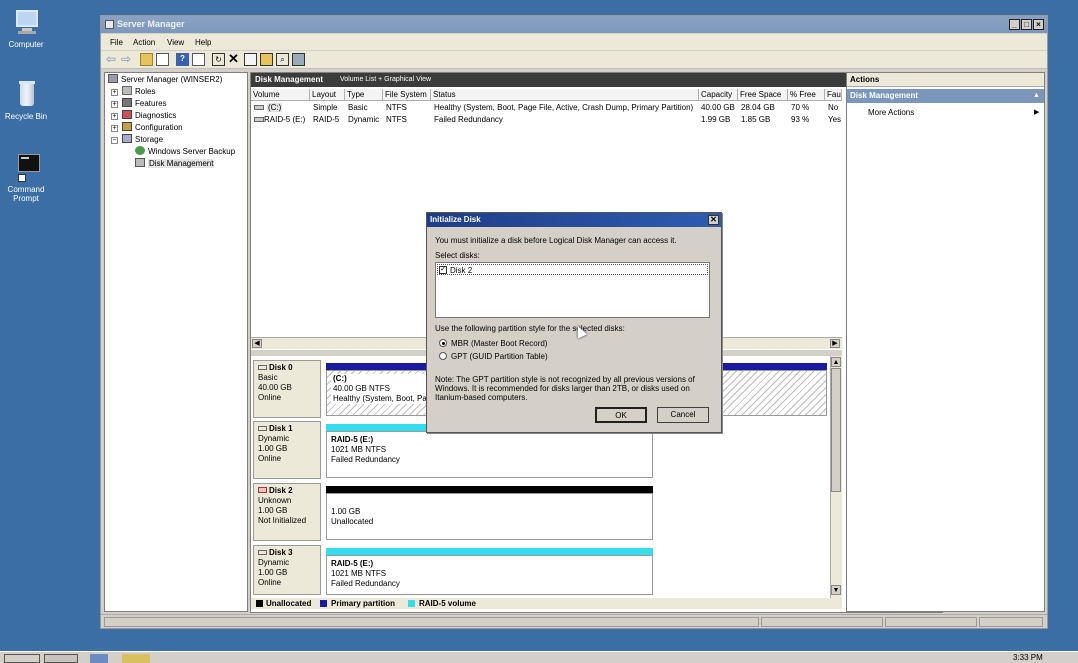 The height and width of the screenshot is (663, 1078). I want to click on disk-1-label: Disk 1 Dynamic 1.00 GB Online, so click(287, 450).